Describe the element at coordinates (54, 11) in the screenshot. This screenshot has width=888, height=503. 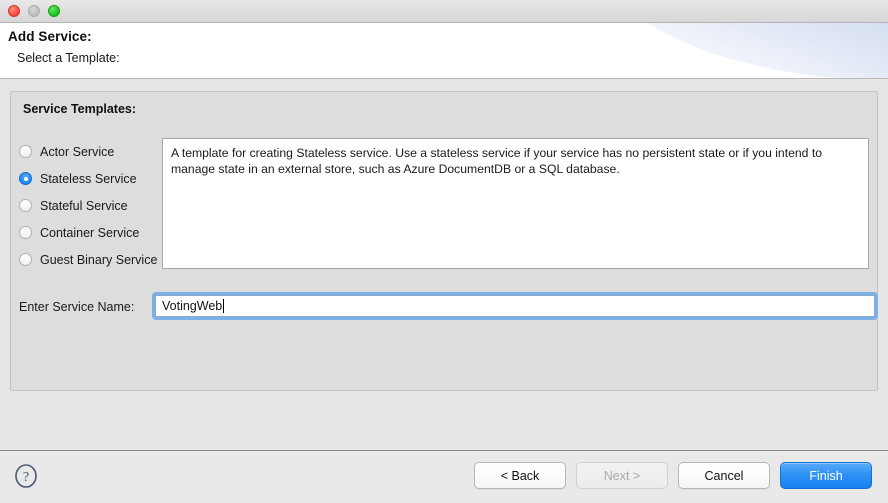
I see `zoom-button` at that location.